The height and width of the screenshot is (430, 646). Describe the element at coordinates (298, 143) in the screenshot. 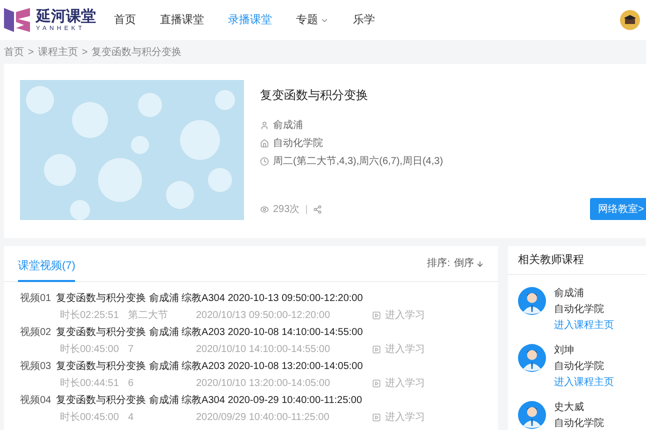

I see `college-name: 自动化学院` at that location.